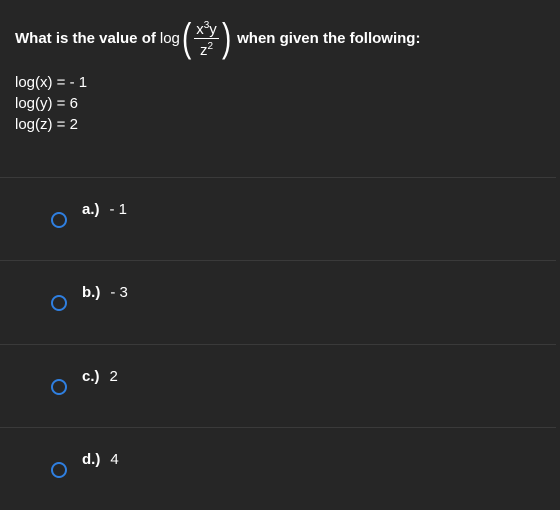 Image resolution: width=560 pixels, height=510 pixels. What do you see at coordinates (226, 38) in the screenshot?
I see `right-paren: )` at bounding box center [226, 38].